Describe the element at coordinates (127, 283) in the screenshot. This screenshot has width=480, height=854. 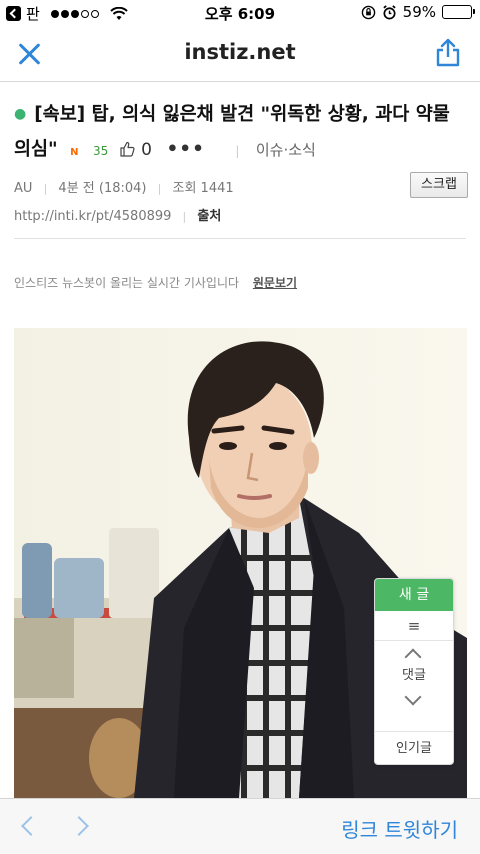
I see `notice-text: 인스티즈 뉴스봇이 올리는 실시간 기사입니다` at that location.